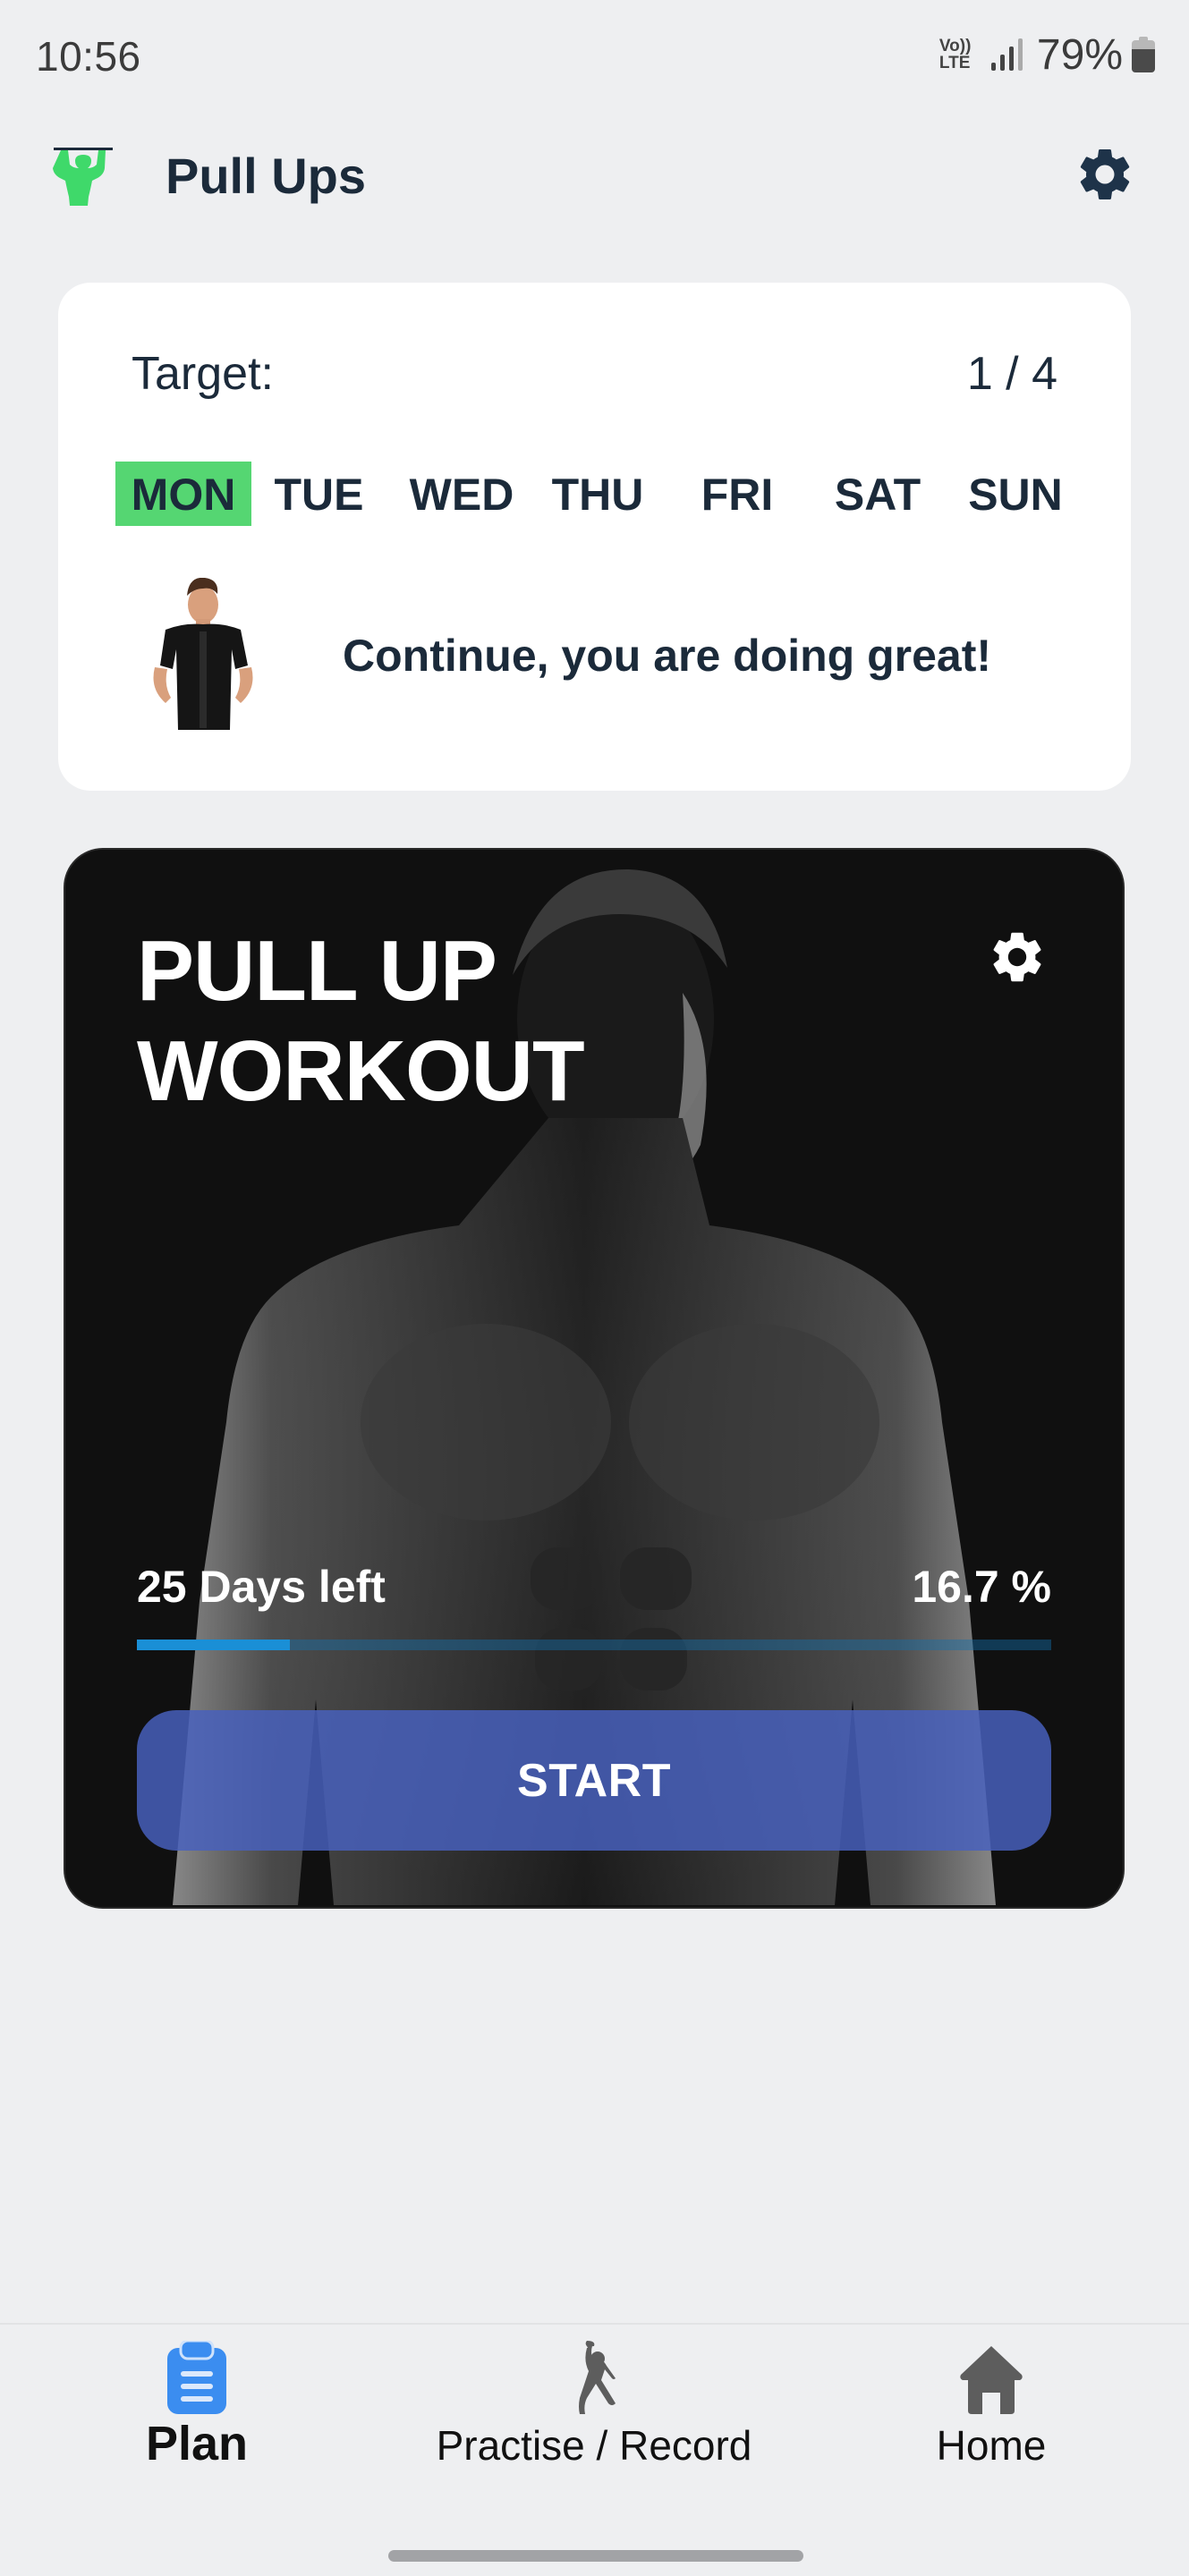  Describe the element at coordinates (213, 1645) in the screenshot. I see `progress-fill` at that location.